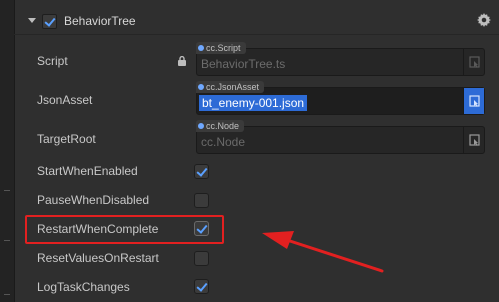 Image resolution: width=499 pixels, height=302 pixels. I want to click on header-divider, so click(256, 34).